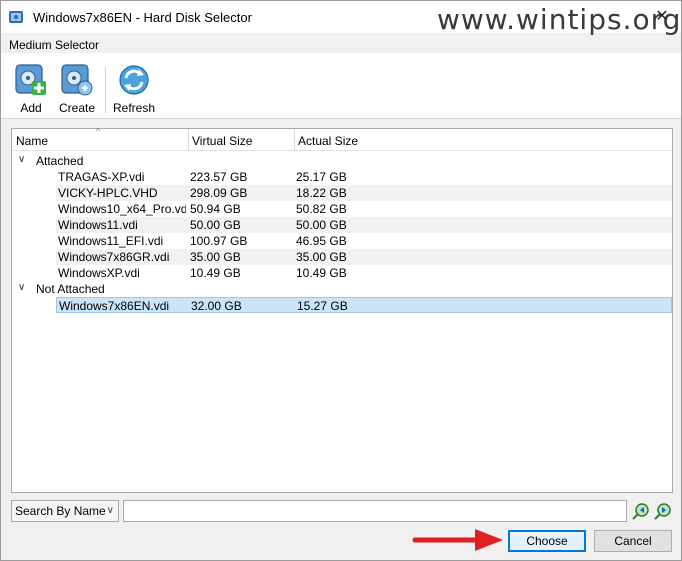 This screenshot has height=561, width=682. I want to click on refresh-button: Refresh, so click(134, 90).